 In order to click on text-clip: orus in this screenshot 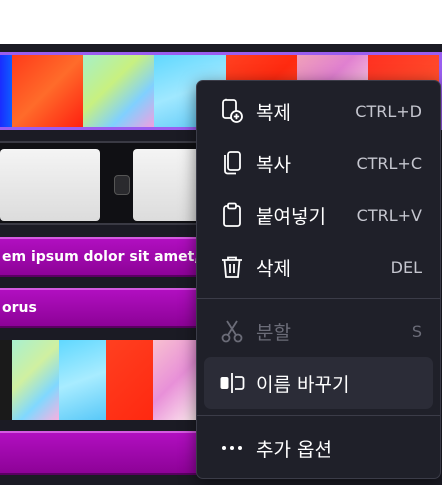, I will do `click(100, 308)`.